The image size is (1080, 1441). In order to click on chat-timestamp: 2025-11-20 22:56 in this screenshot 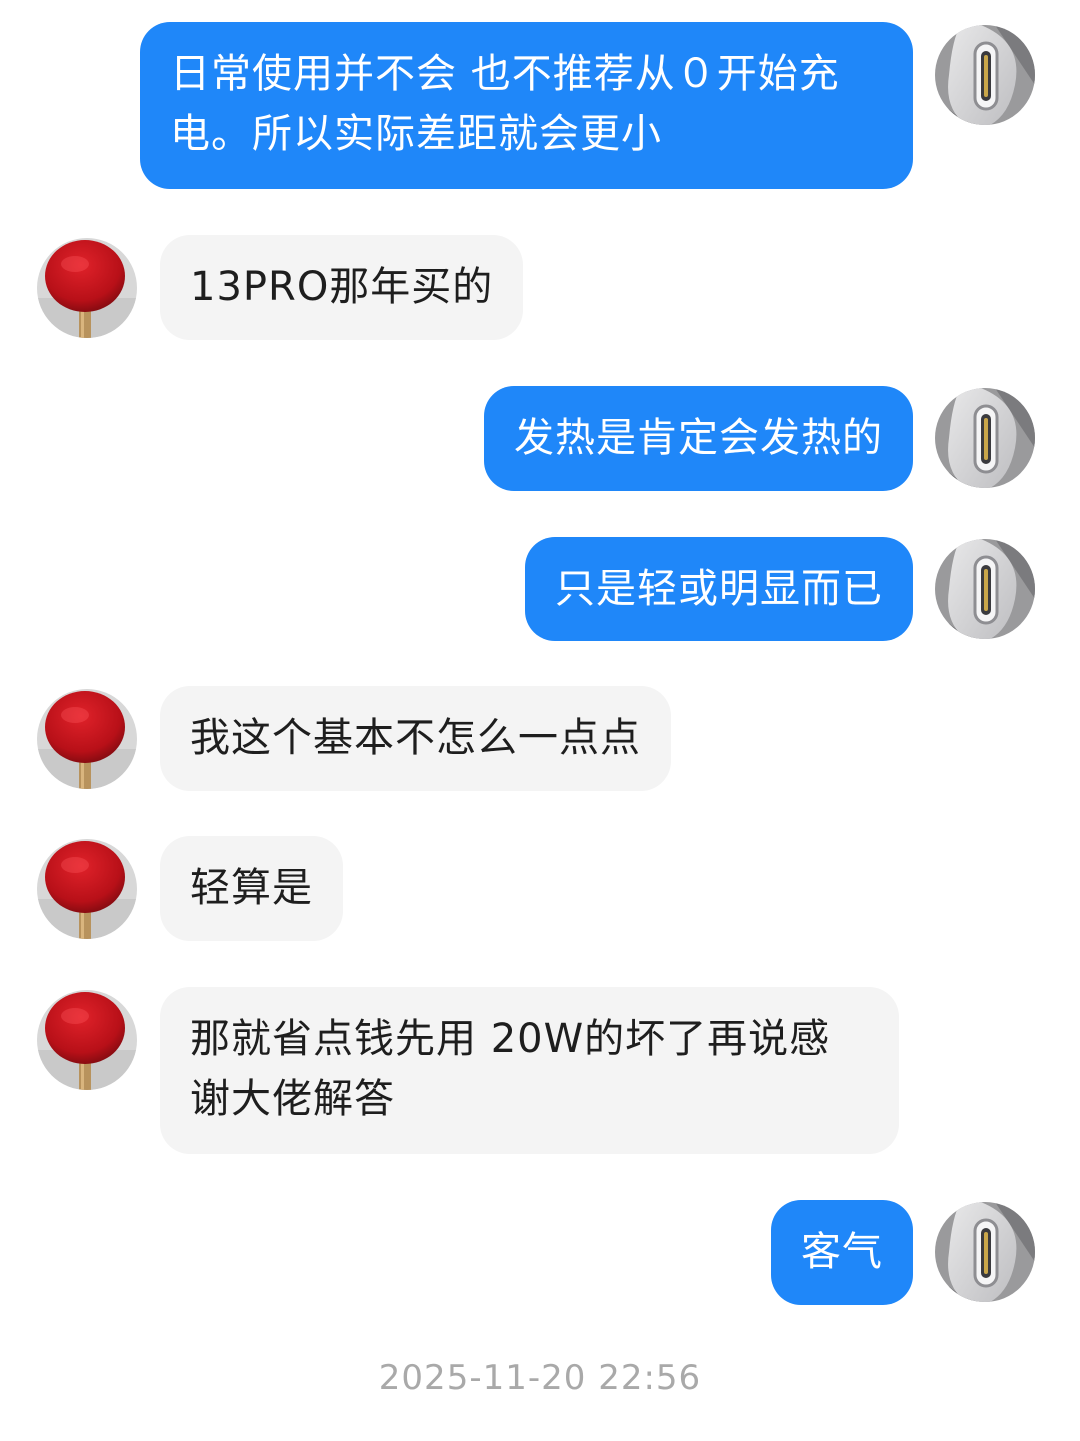, I will do `click(540, 1378)`.